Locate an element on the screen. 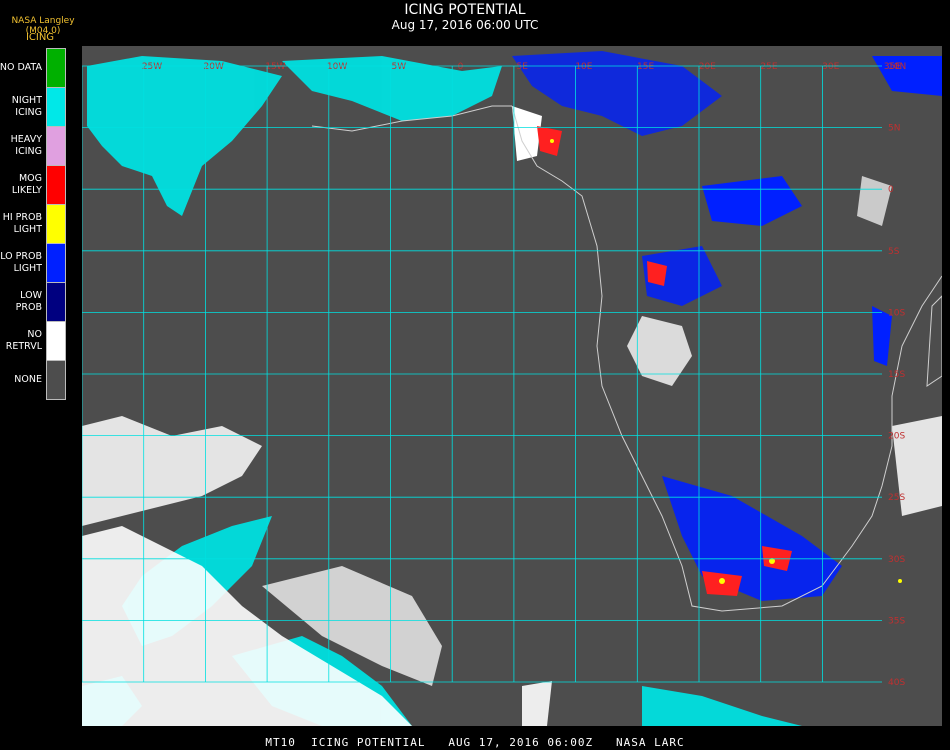 Image resolution: width=950 pixels, height=750 pixels. legend-item-no-data: NO DATA is located at coordinates (33, 67).